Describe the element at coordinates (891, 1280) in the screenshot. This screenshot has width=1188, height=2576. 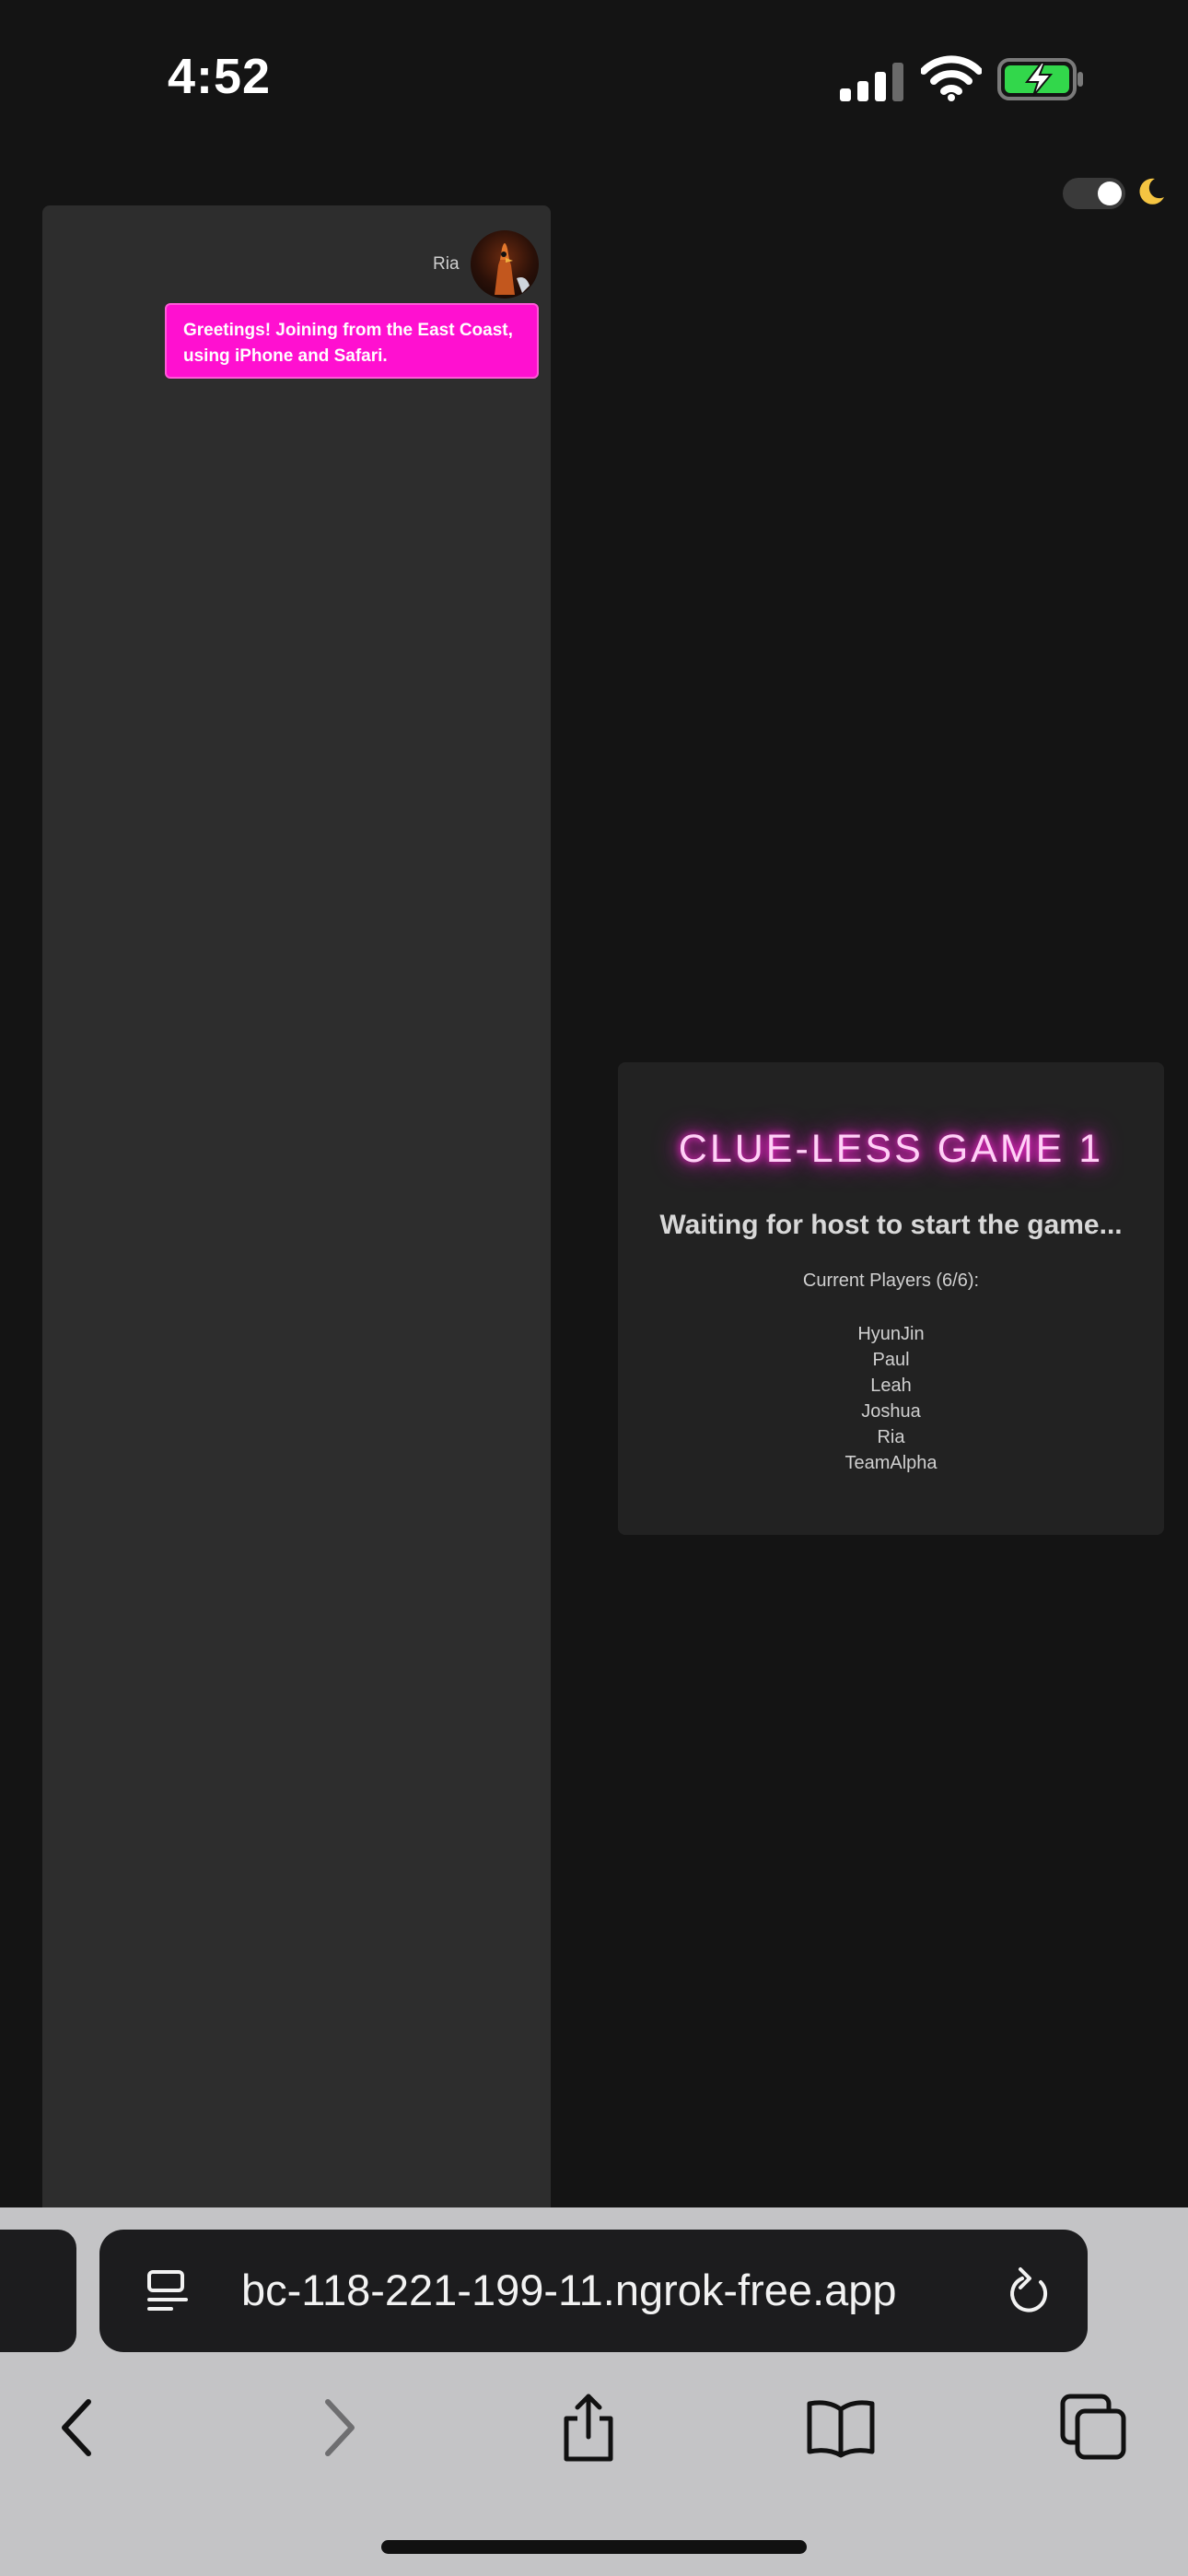
I see `players-heading: Current Players (6/6):` at that location.